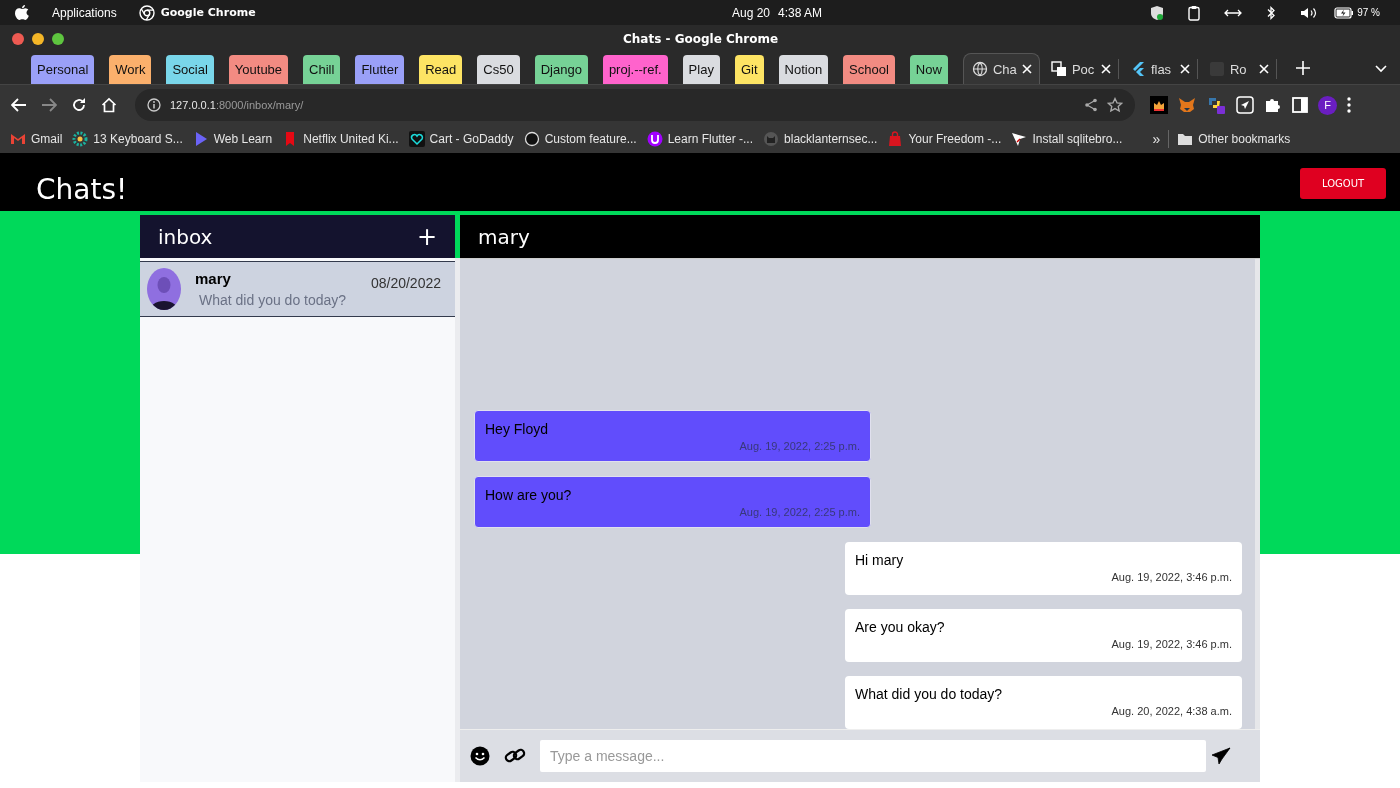 This screenshot has height=788, width=1400. I want to click on date-text: Aug 20, so click(750, 12).